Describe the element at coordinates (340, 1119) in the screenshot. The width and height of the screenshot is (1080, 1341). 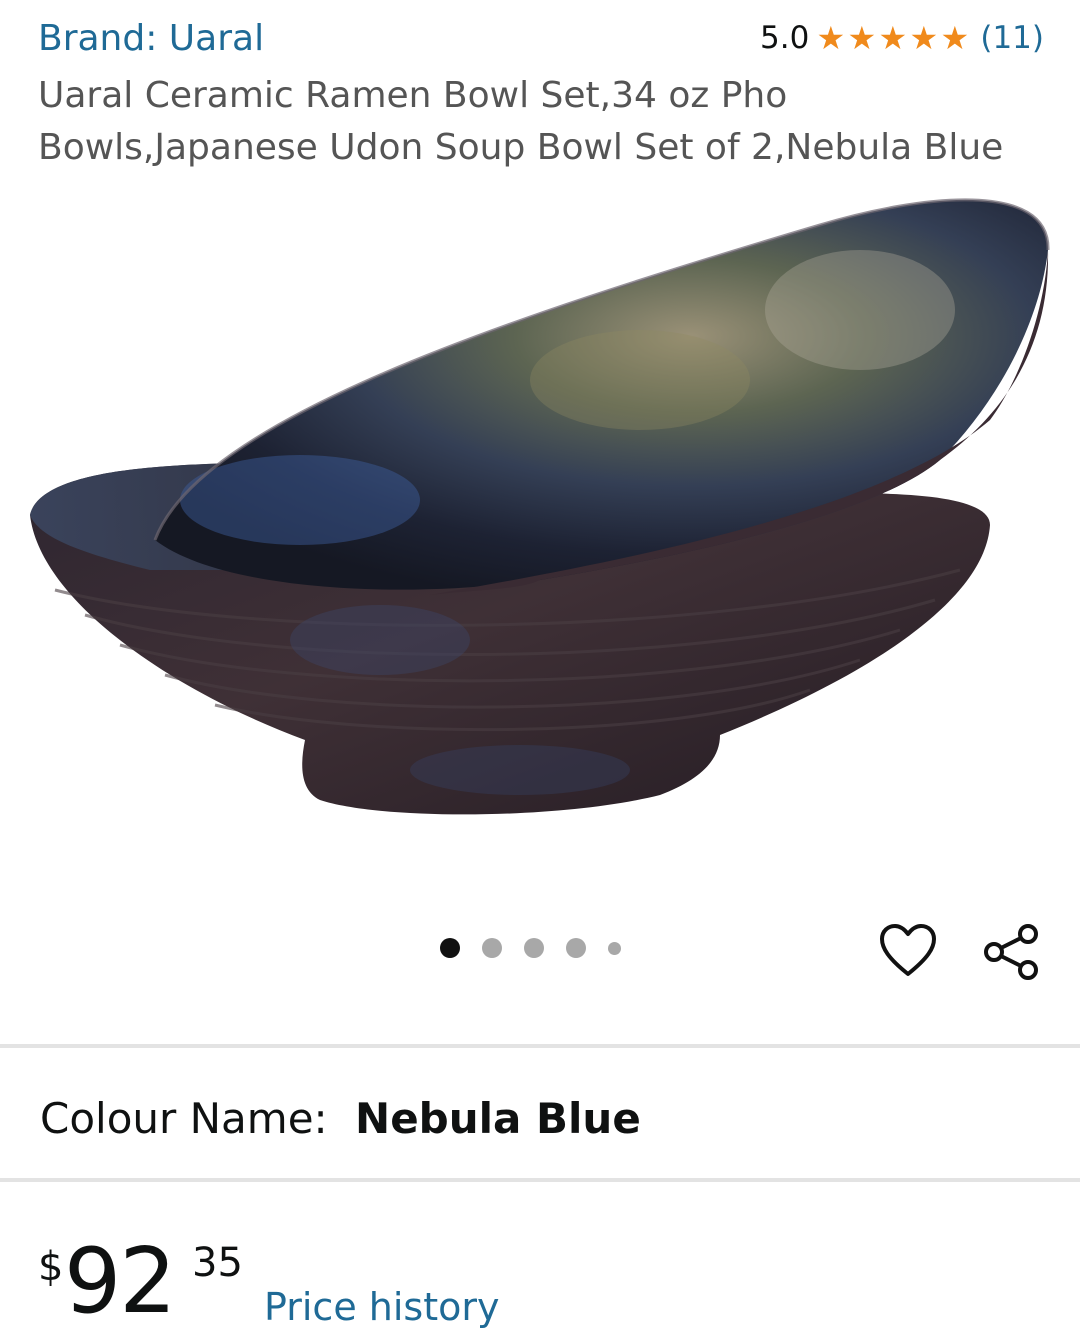
I see `colour-selection: Colour Name: Nebula Blue` at that location.